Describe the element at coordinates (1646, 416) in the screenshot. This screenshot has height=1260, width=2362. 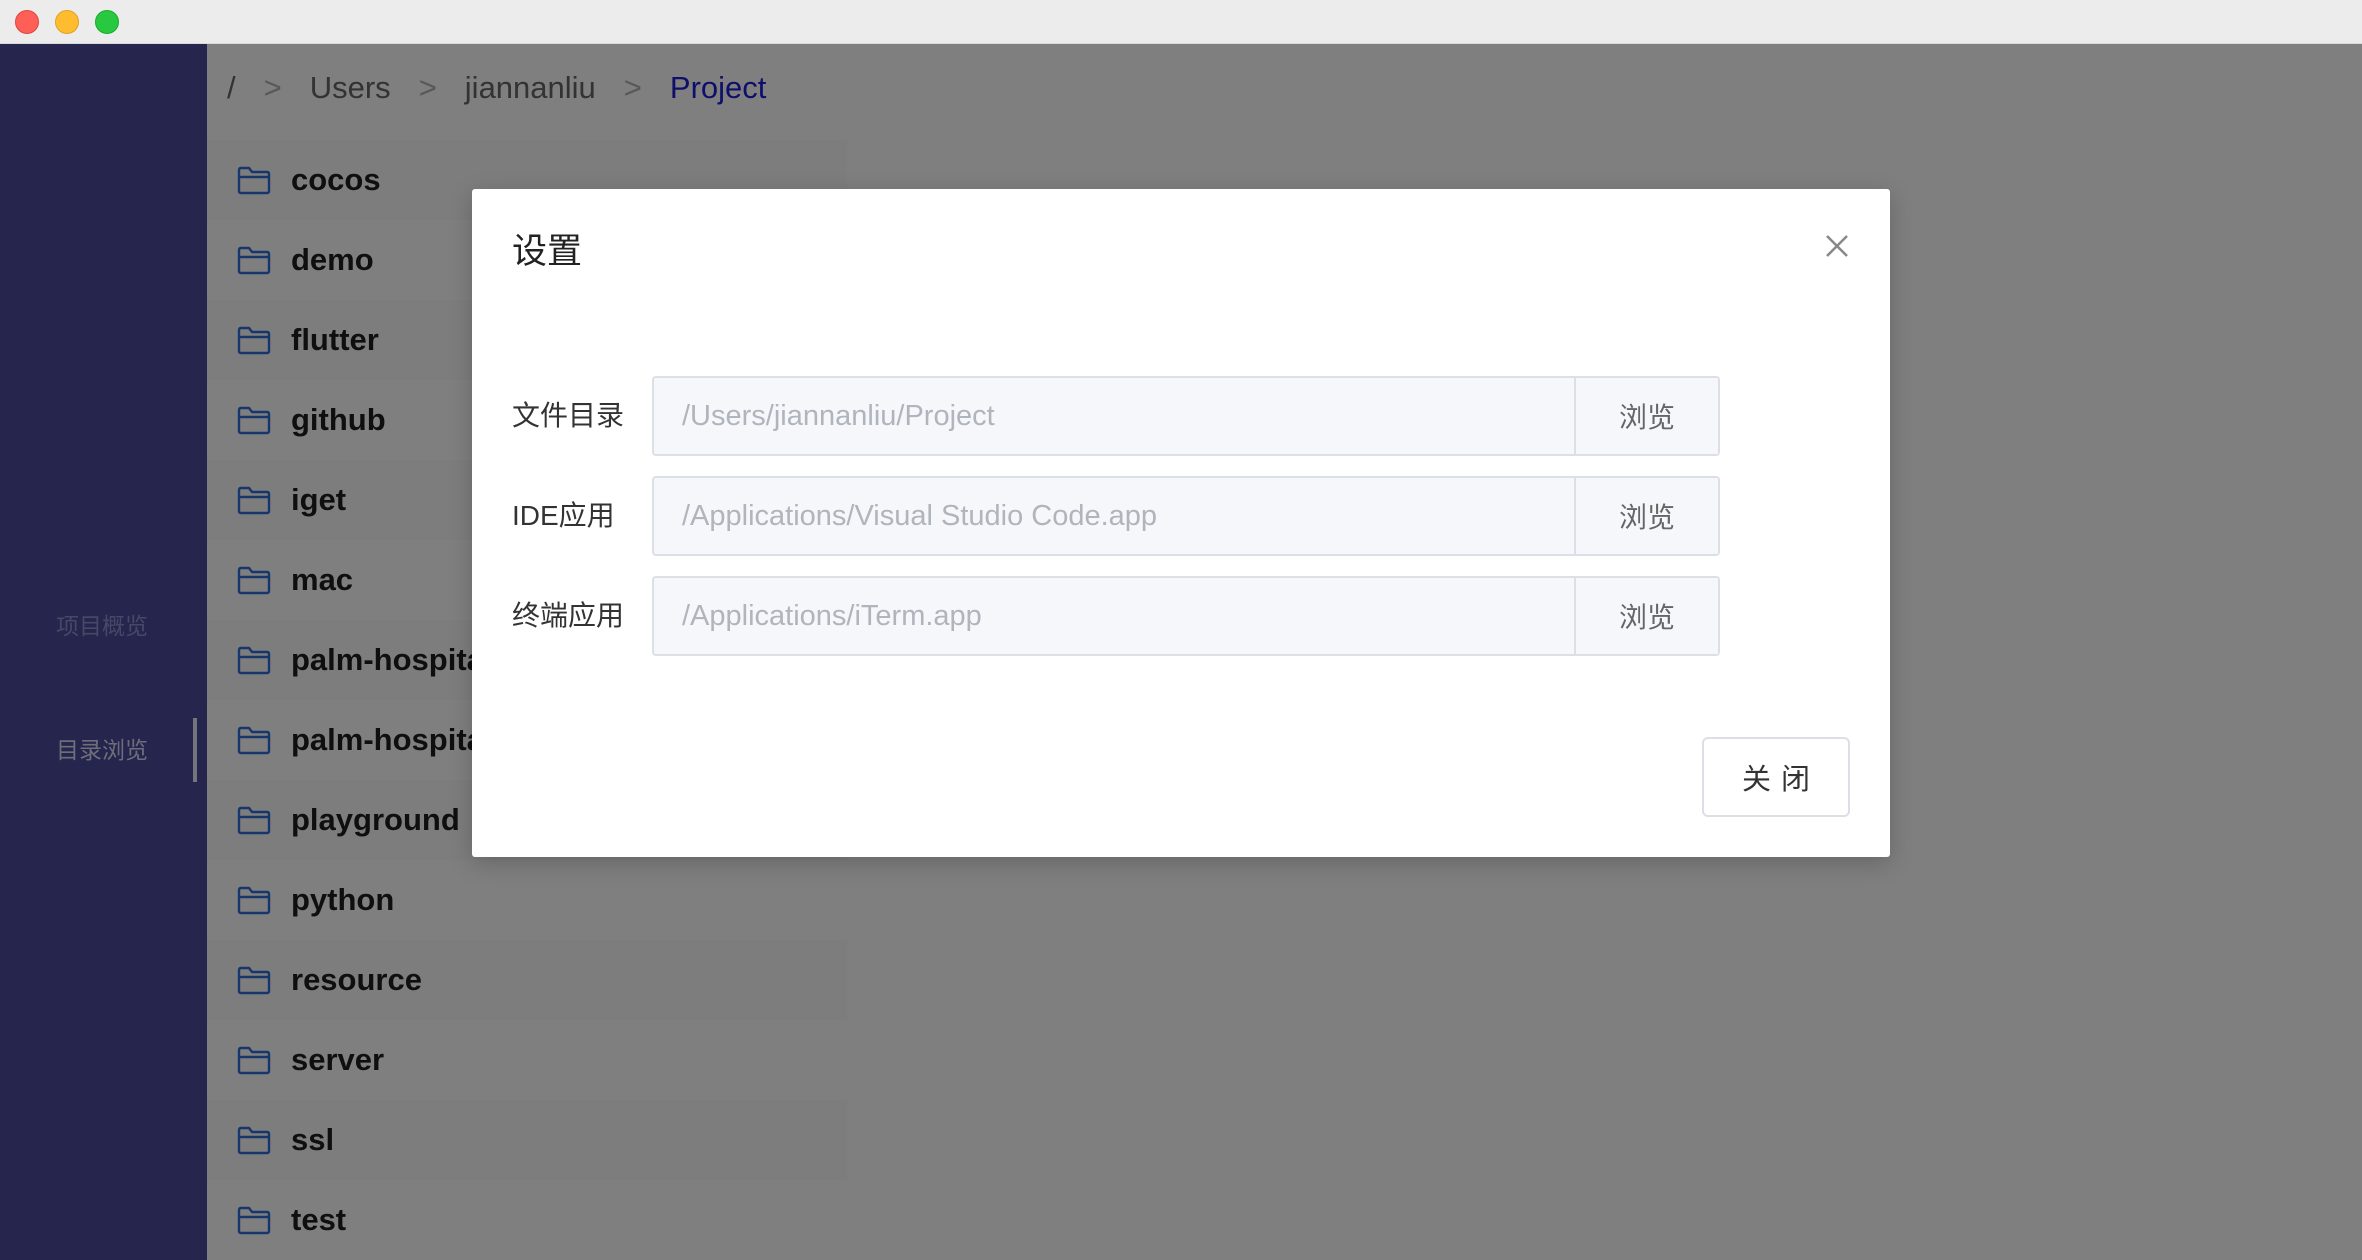
I see `directory-browse-button: 浏览` at that location.